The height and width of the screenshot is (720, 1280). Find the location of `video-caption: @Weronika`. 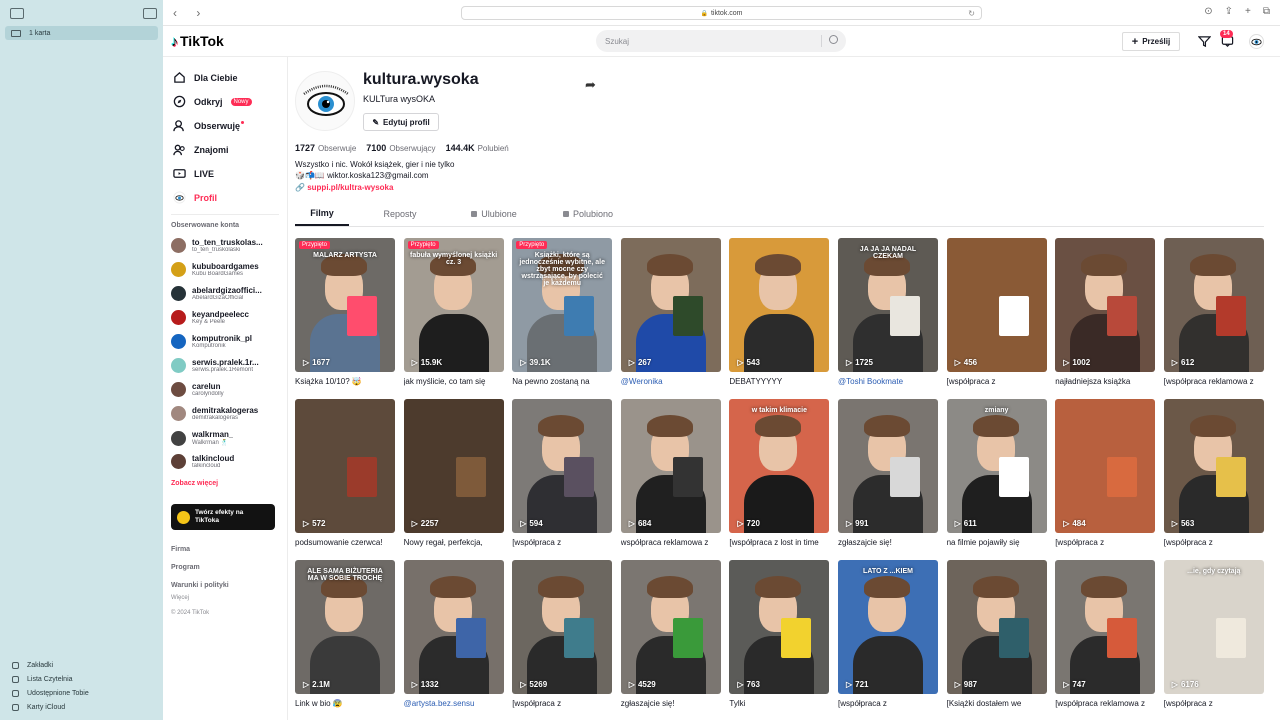

video-caption: @Weronika is located at coordinates (671, 381).